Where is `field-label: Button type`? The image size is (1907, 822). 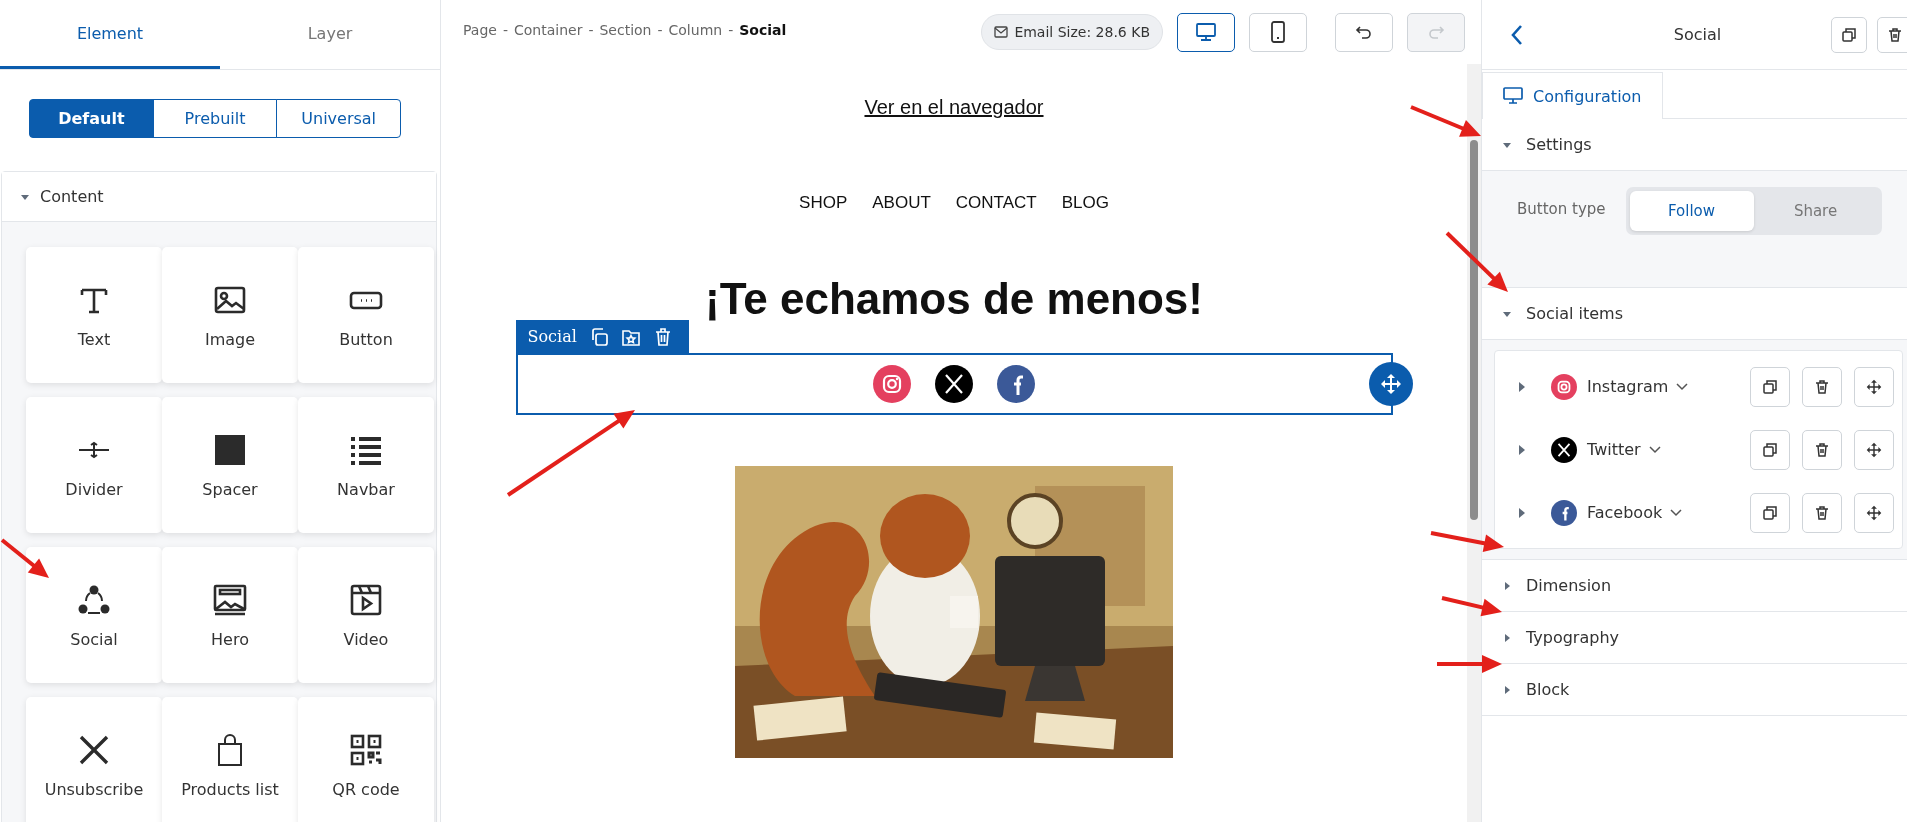 field-label: Button type is located at coordinates (1561, 209).